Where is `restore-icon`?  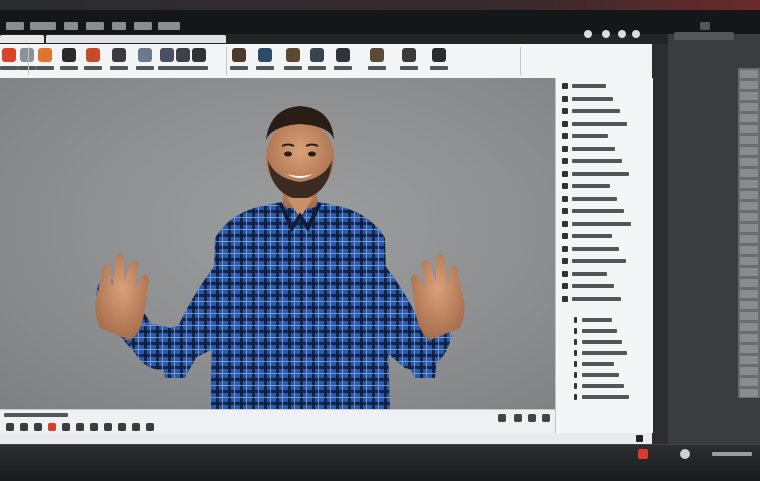 restore-icon is located at coordinates (622, 34).